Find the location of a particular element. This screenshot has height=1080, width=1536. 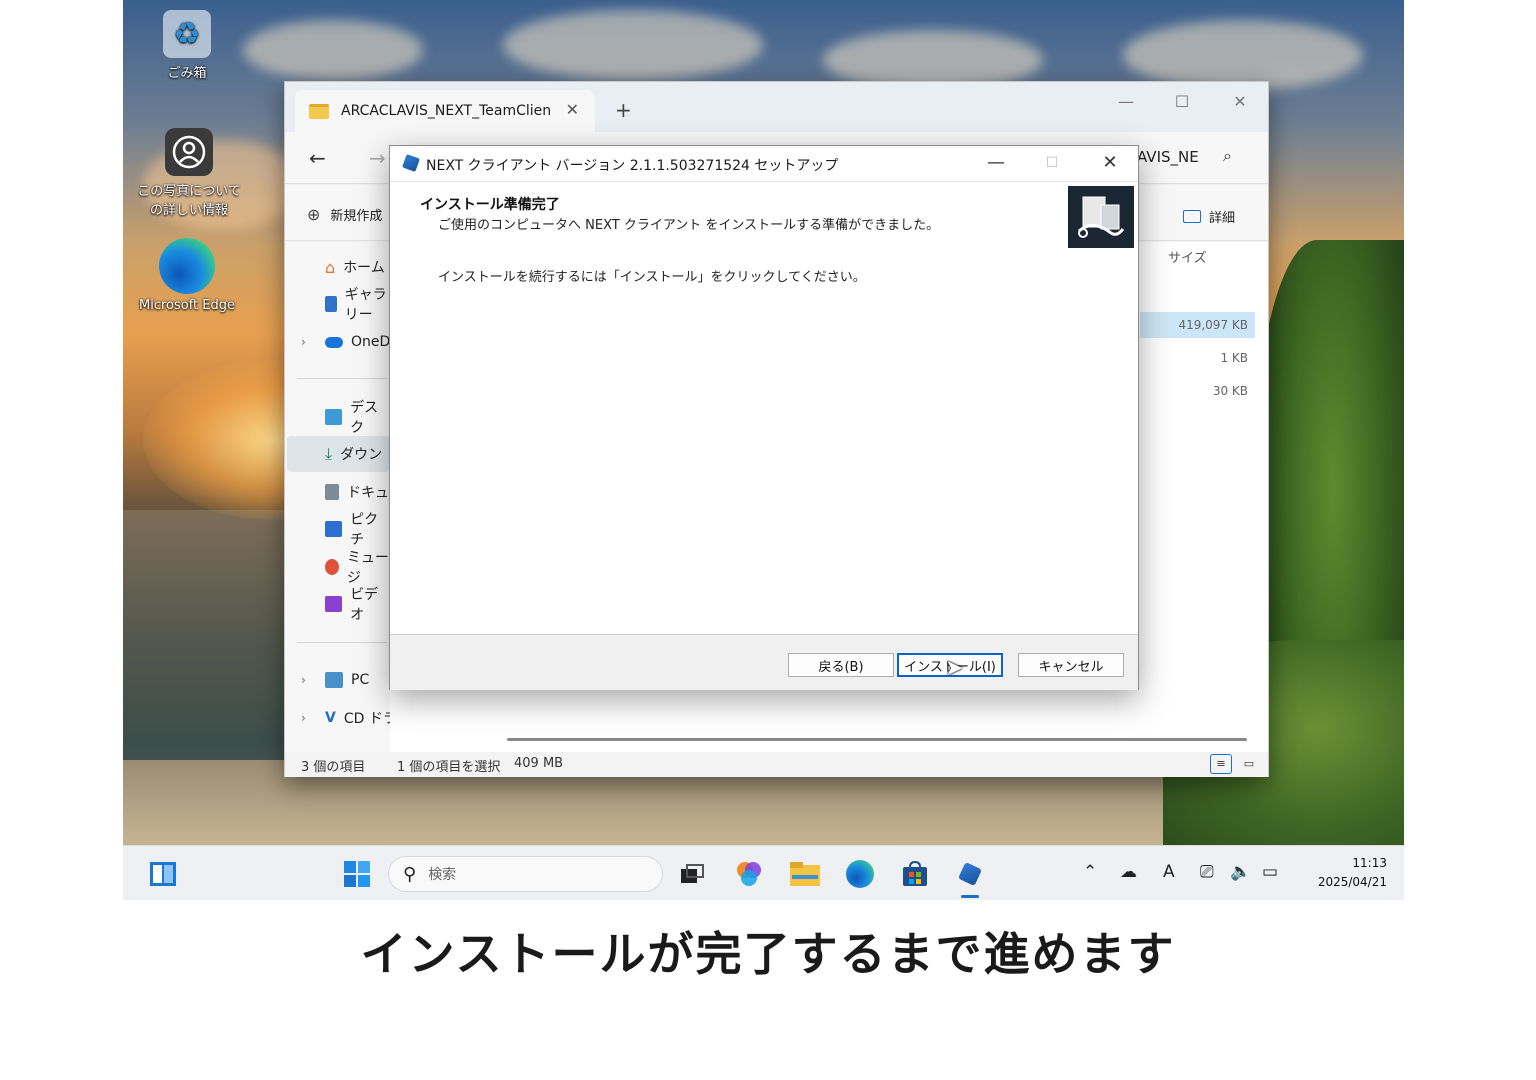

setup-title: NEXT クライアント バージョン 2.1.1.503271524 セットアップ is located at coordinates (632, 166).